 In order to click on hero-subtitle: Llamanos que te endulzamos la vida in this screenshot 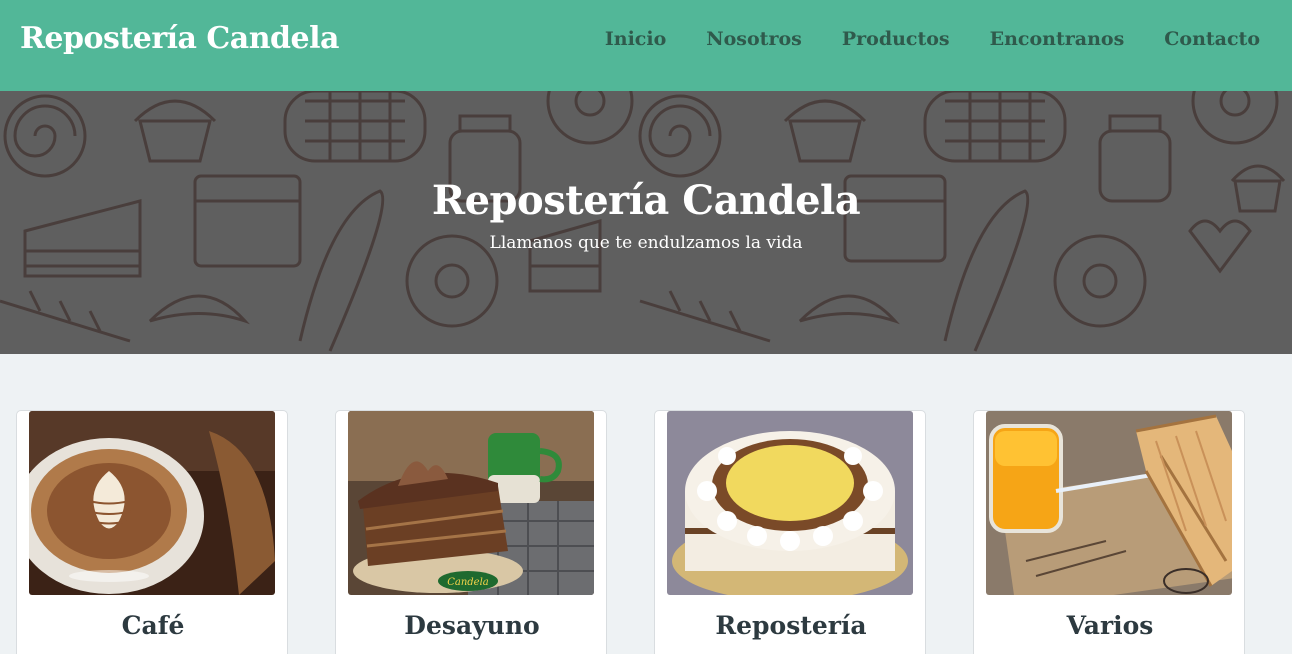, I will do `click(646, 243)`.